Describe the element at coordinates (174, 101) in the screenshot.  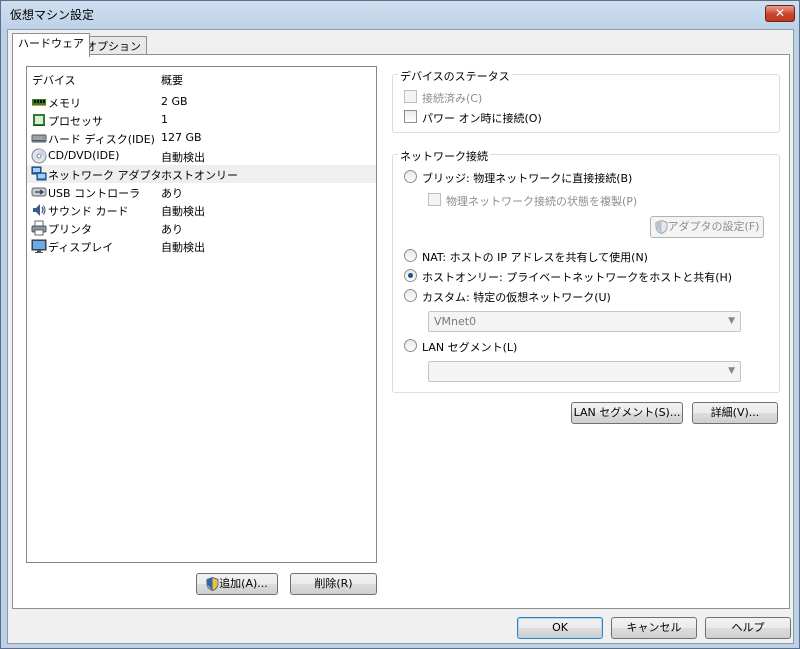
I see `device-summary: 2 GB` at that location.